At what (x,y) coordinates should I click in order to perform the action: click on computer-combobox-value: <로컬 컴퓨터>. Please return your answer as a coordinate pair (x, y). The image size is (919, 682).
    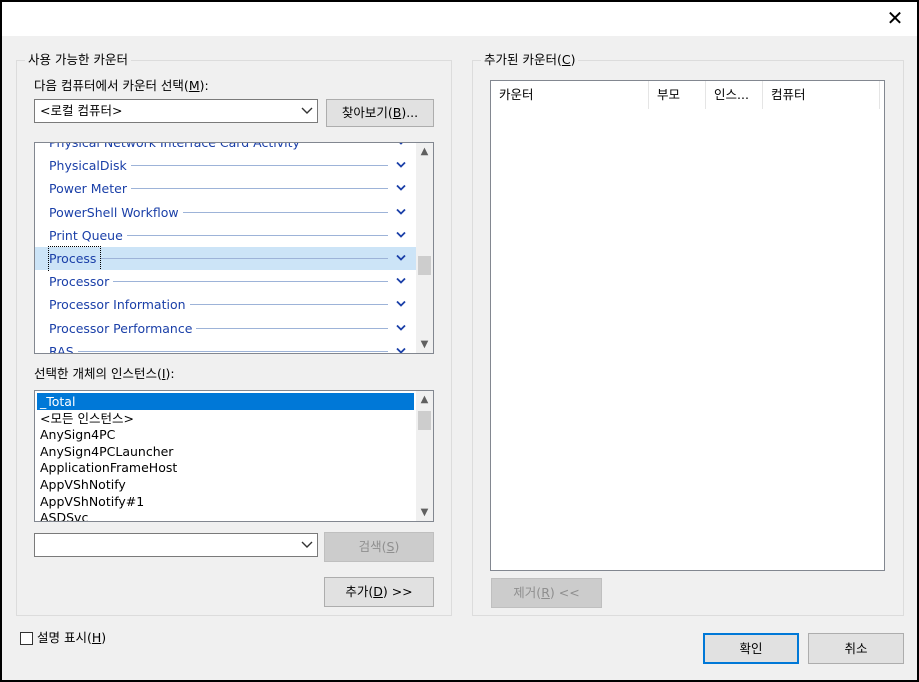
    Looking at the image, I should click on (81, 110).